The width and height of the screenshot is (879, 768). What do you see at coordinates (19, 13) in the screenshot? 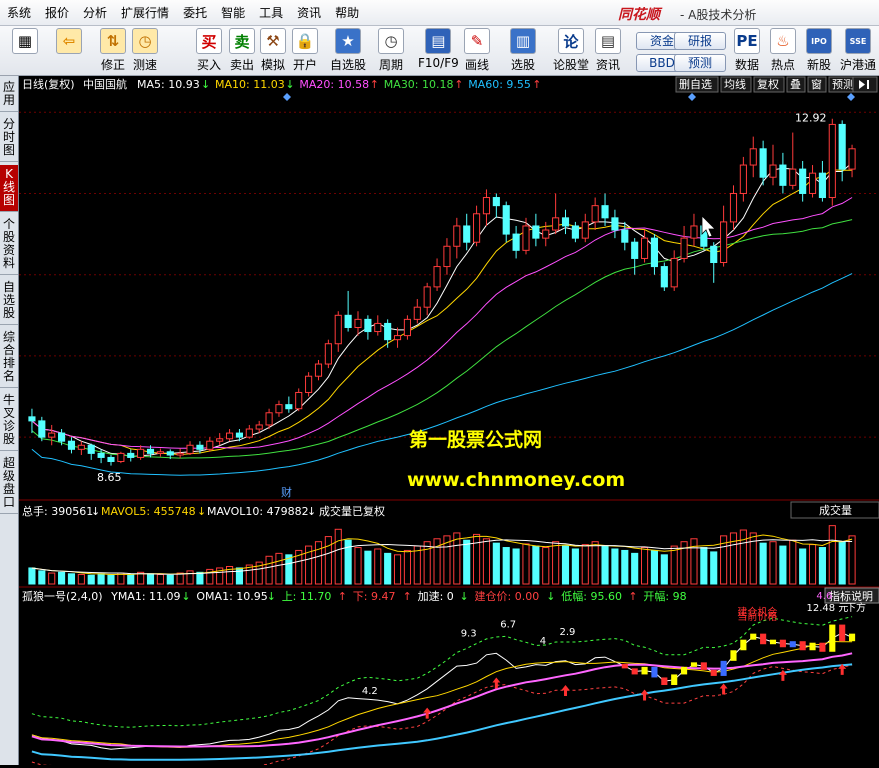
I see `menu-item-0: 系统` at bounding box center [19, 13].